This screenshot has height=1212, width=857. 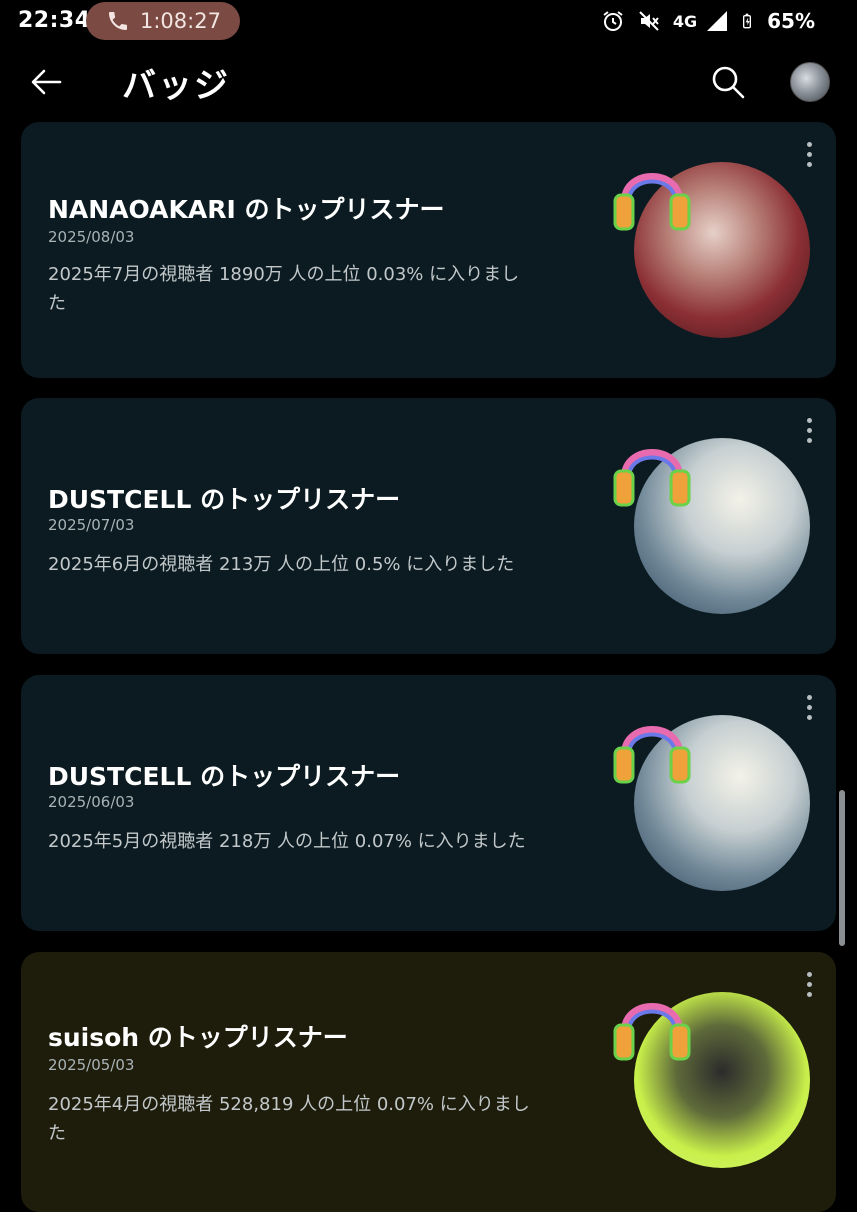 What do you see at coordinates (810, 82) in the screenshot?
I see `avatar` at bounding box center [810, 82].